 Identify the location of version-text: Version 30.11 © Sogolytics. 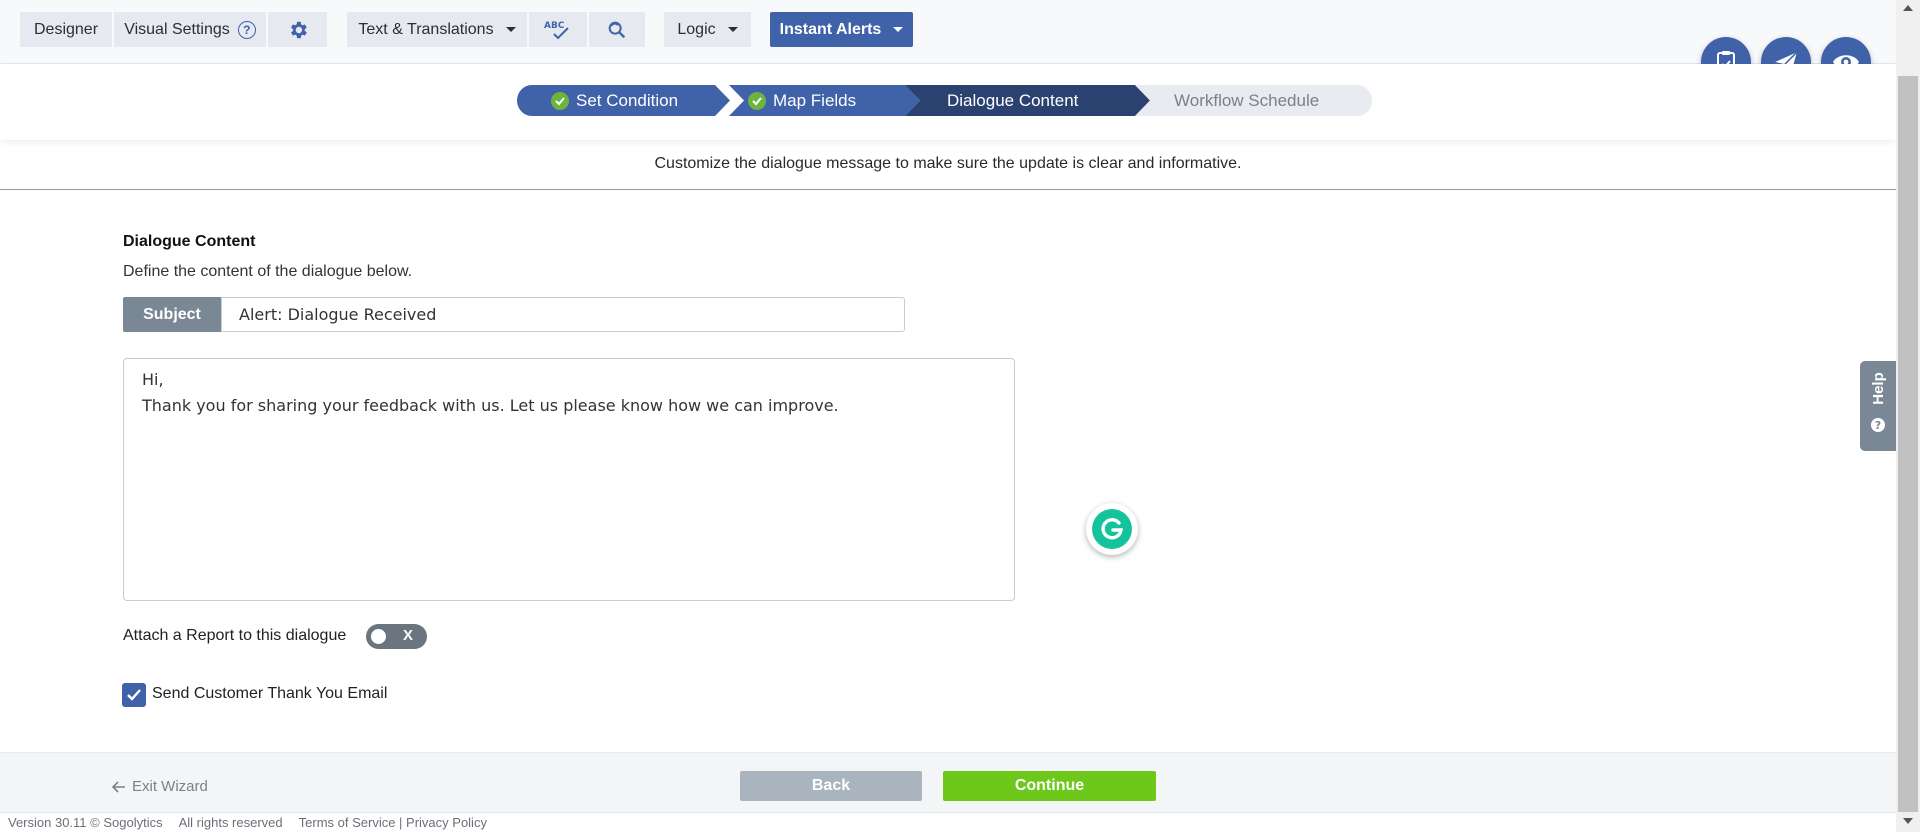
(85, 822).